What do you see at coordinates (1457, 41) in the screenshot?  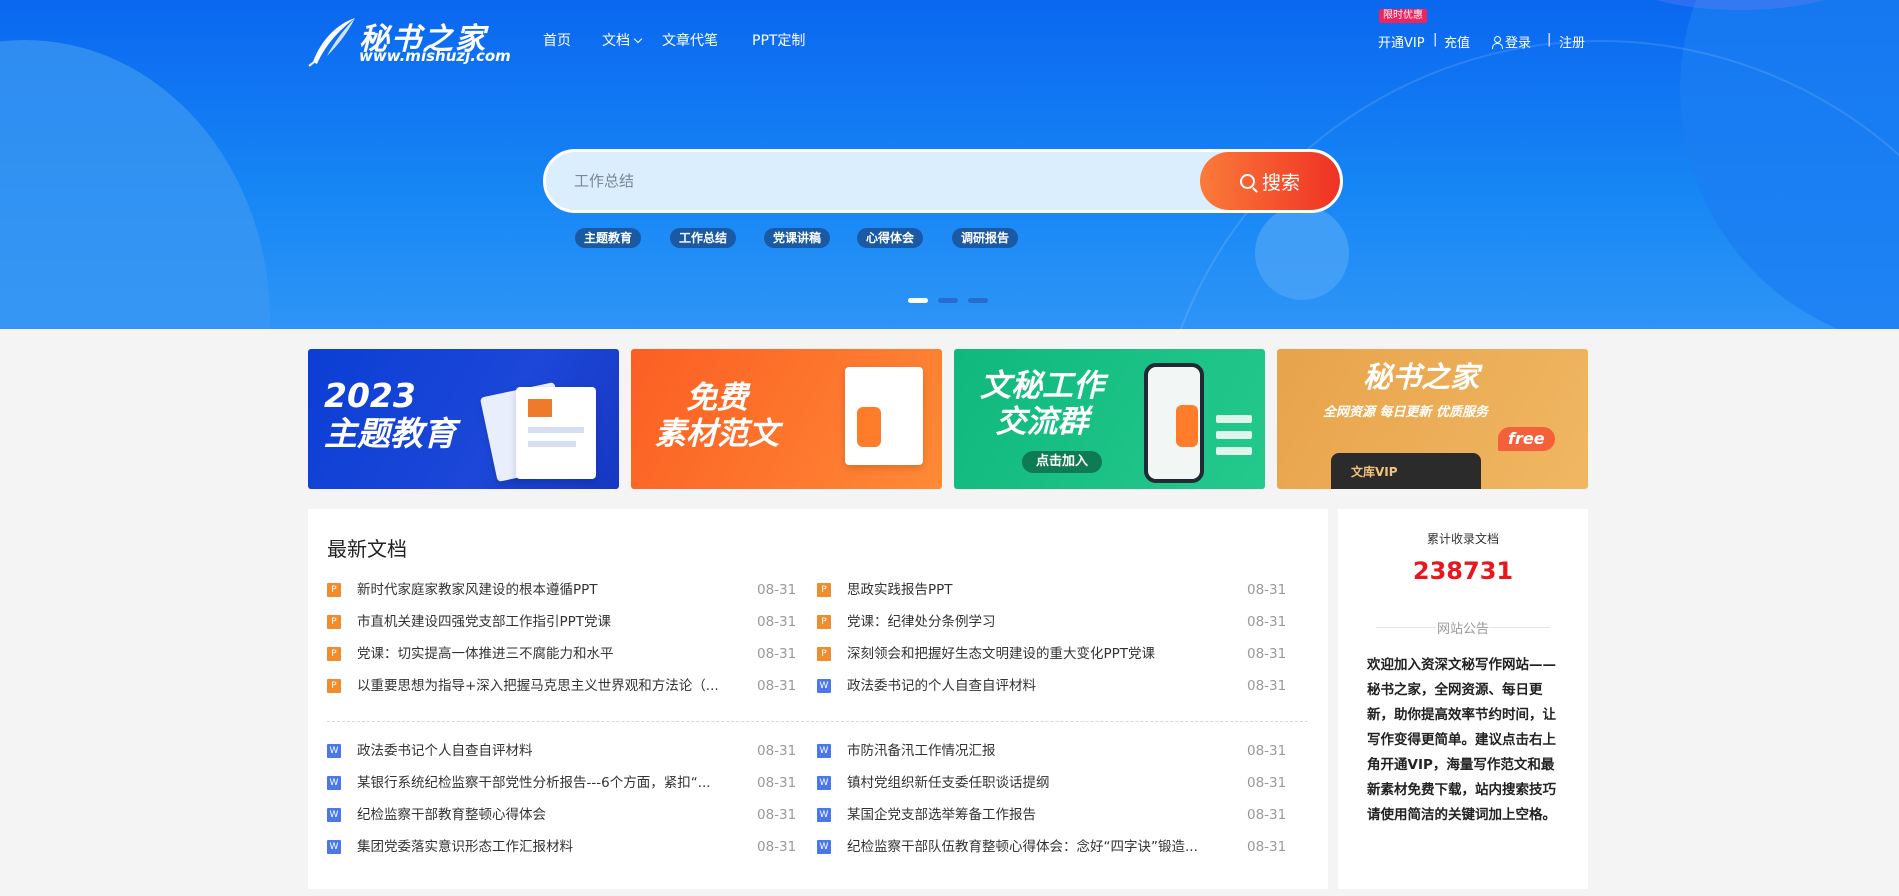 I see `recharge-link: 充值` at bounding box center [1457, 41].